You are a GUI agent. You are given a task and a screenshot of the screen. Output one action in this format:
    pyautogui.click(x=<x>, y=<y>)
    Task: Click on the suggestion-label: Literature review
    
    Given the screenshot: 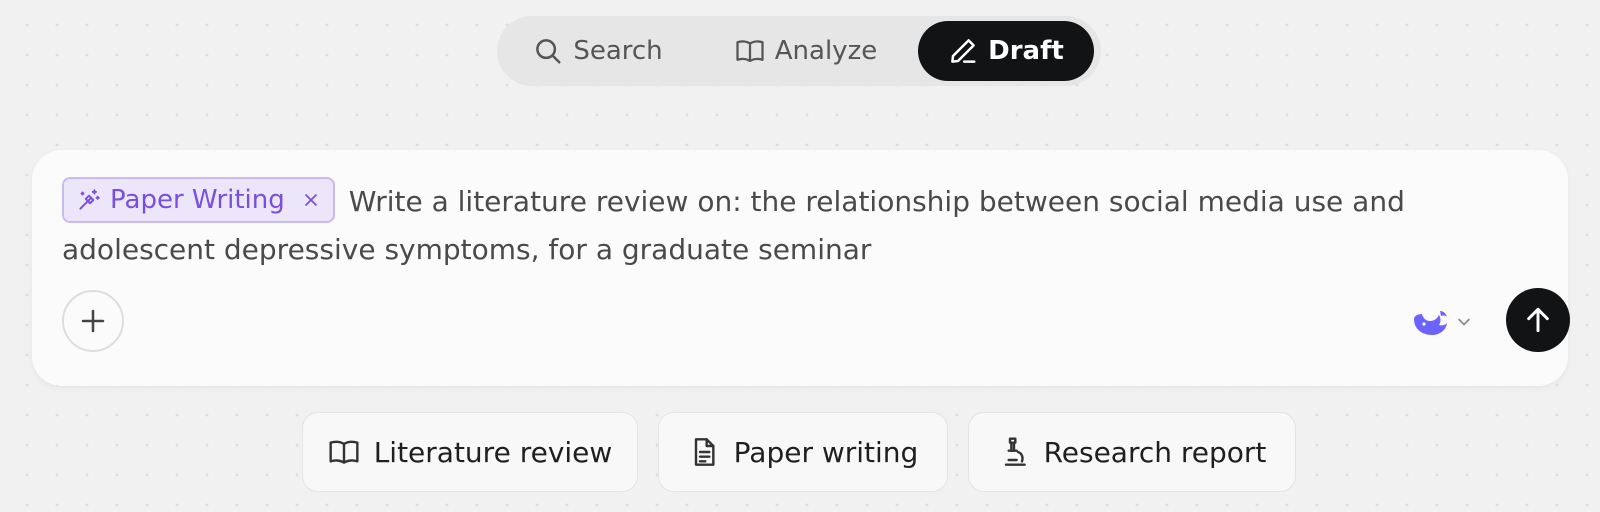 What is the action you would take?
    pyautogui.click(x=493, y=452)
    